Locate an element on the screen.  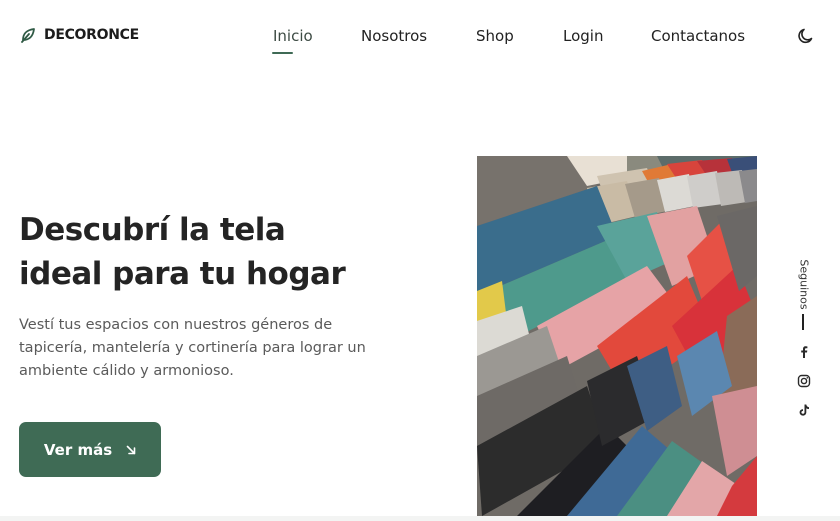
nav-item-shop: Shop is located at coordinates (495, 36).